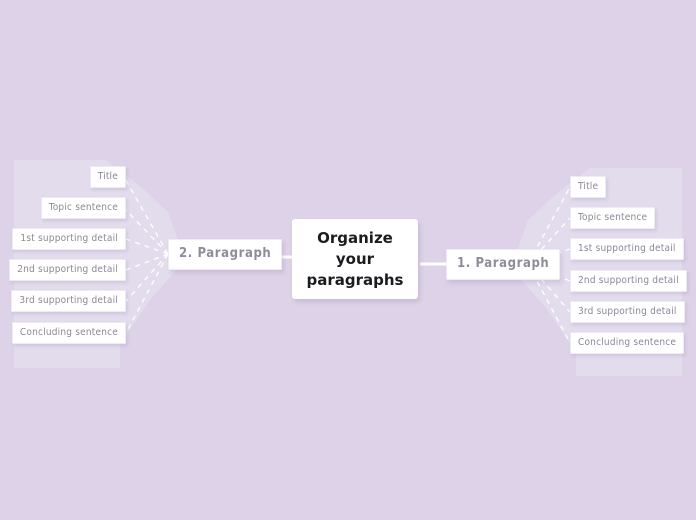  I want to click on branch-node-paragraph-2: 2. Paragraph, so click(225, 254).